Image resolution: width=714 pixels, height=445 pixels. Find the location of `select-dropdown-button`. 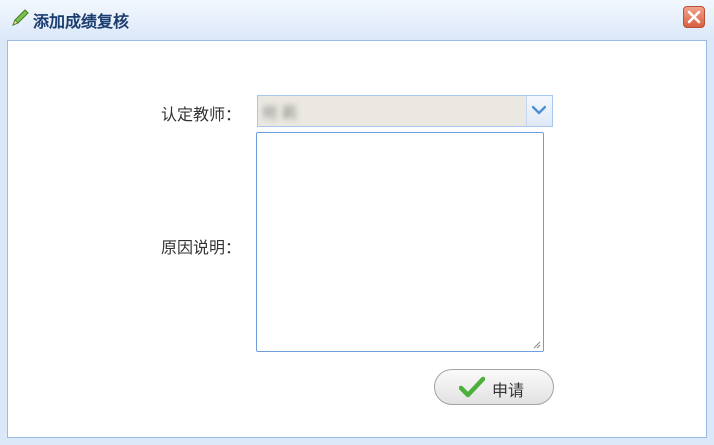

select-dropdown-button is located at coordinates (539, 111).